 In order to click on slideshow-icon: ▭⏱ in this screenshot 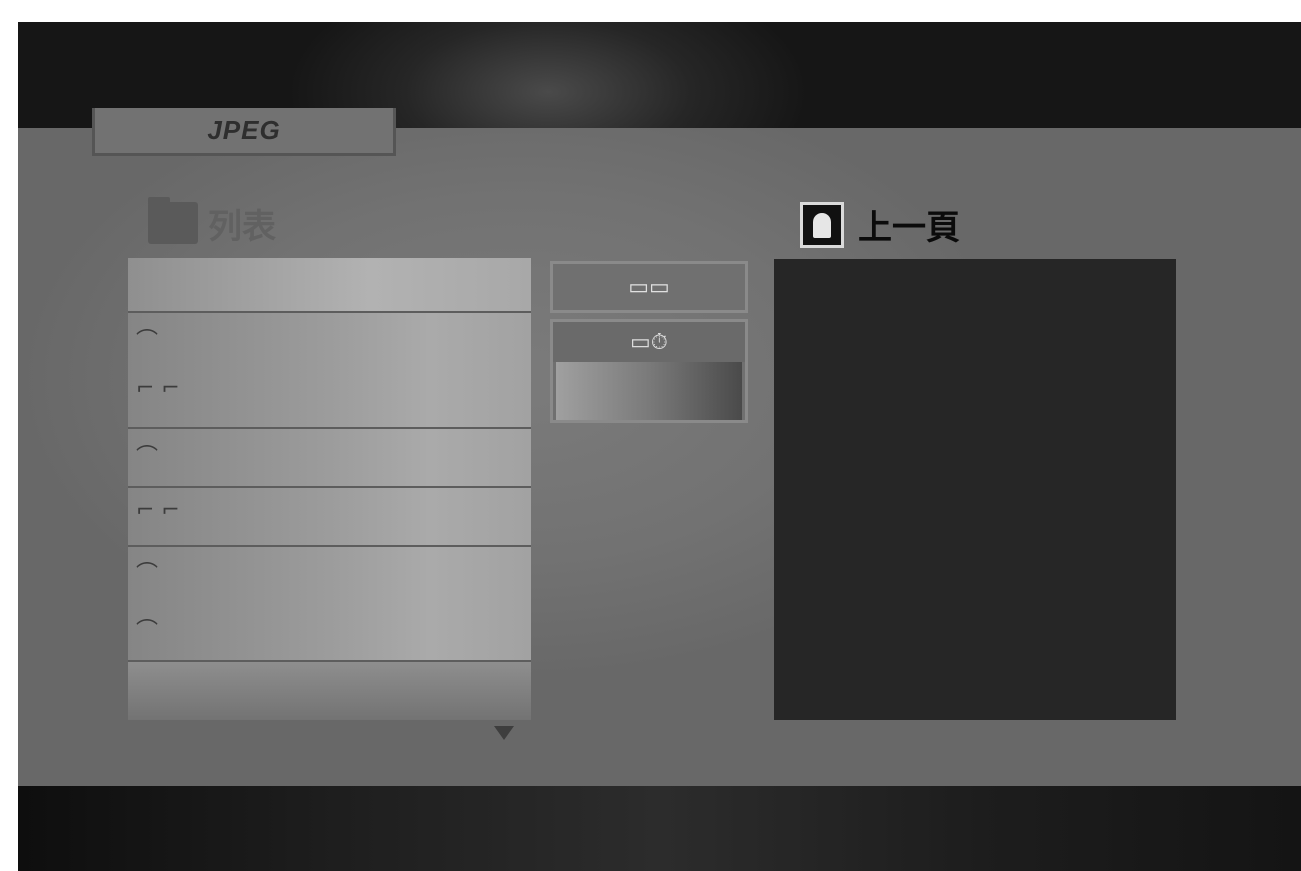, I will do `click(649, 342)`.